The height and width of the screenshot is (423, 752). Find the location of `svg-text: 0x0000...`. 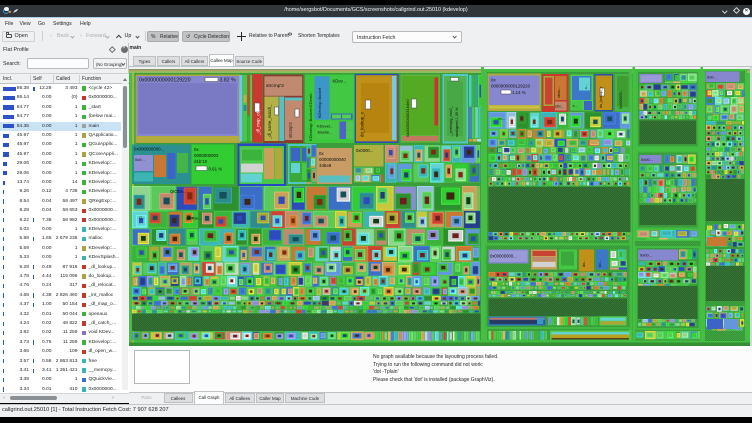

svg-text: 0x0000... is located at coordinates (364, 150).